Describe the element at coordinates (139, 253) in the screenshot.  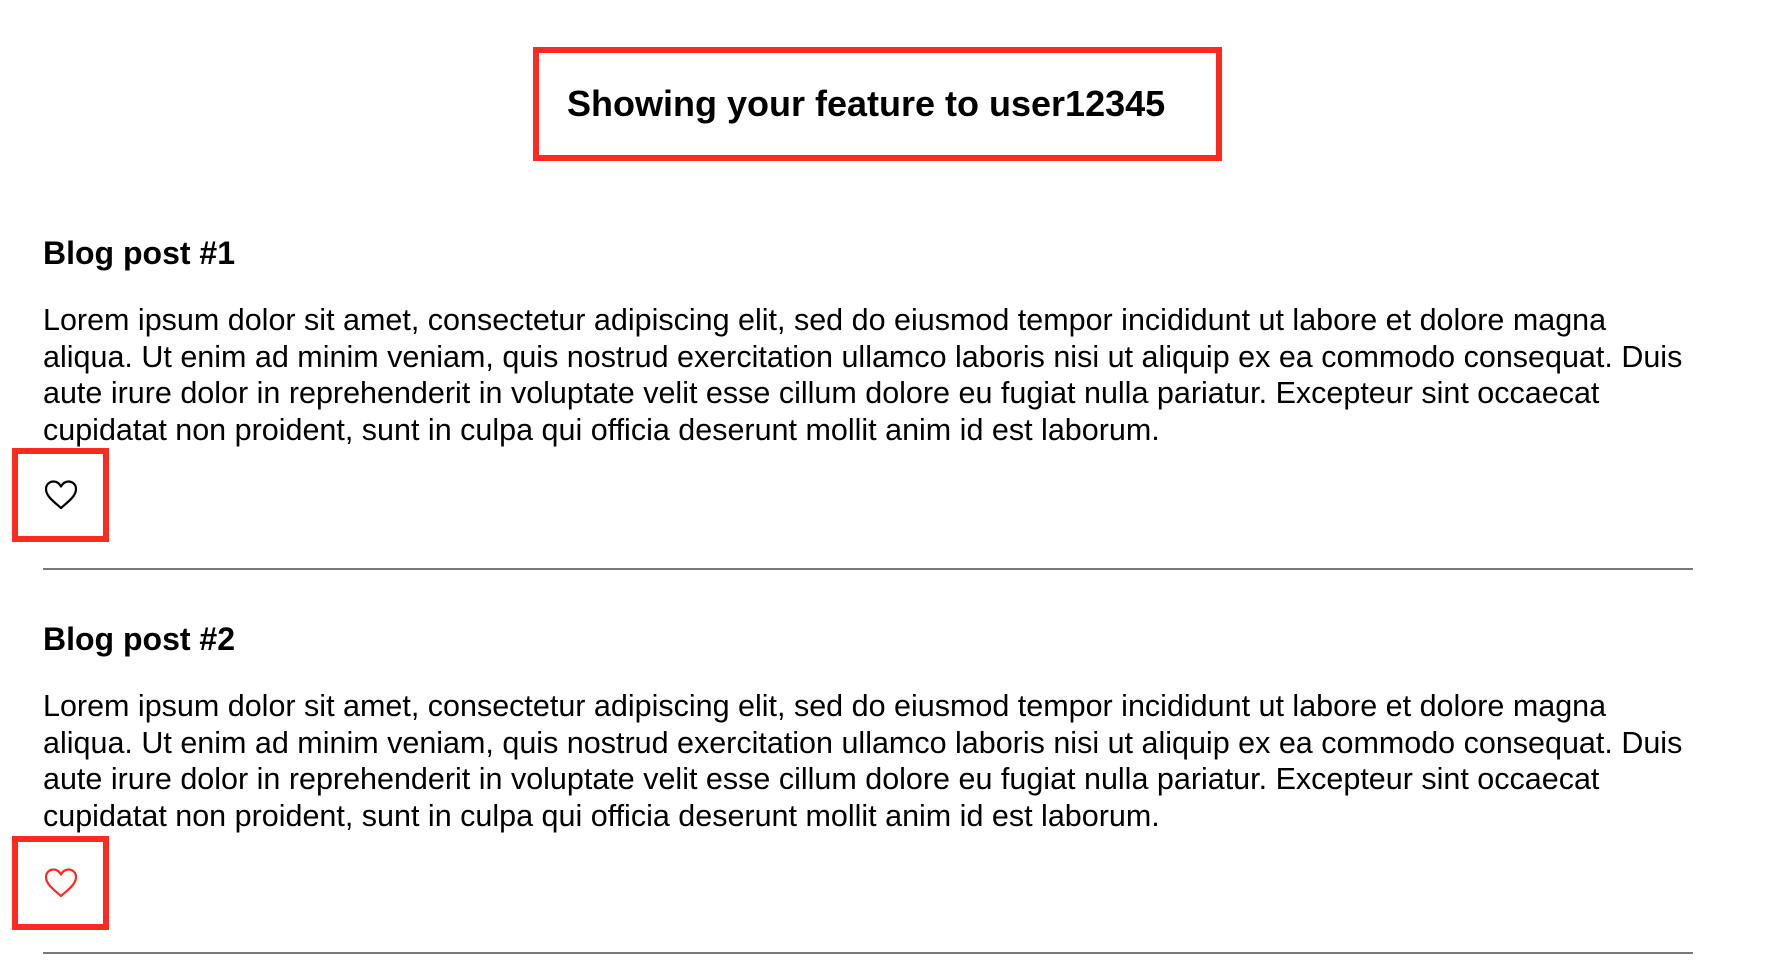
I see `post-title: Blog post #1` at that location.